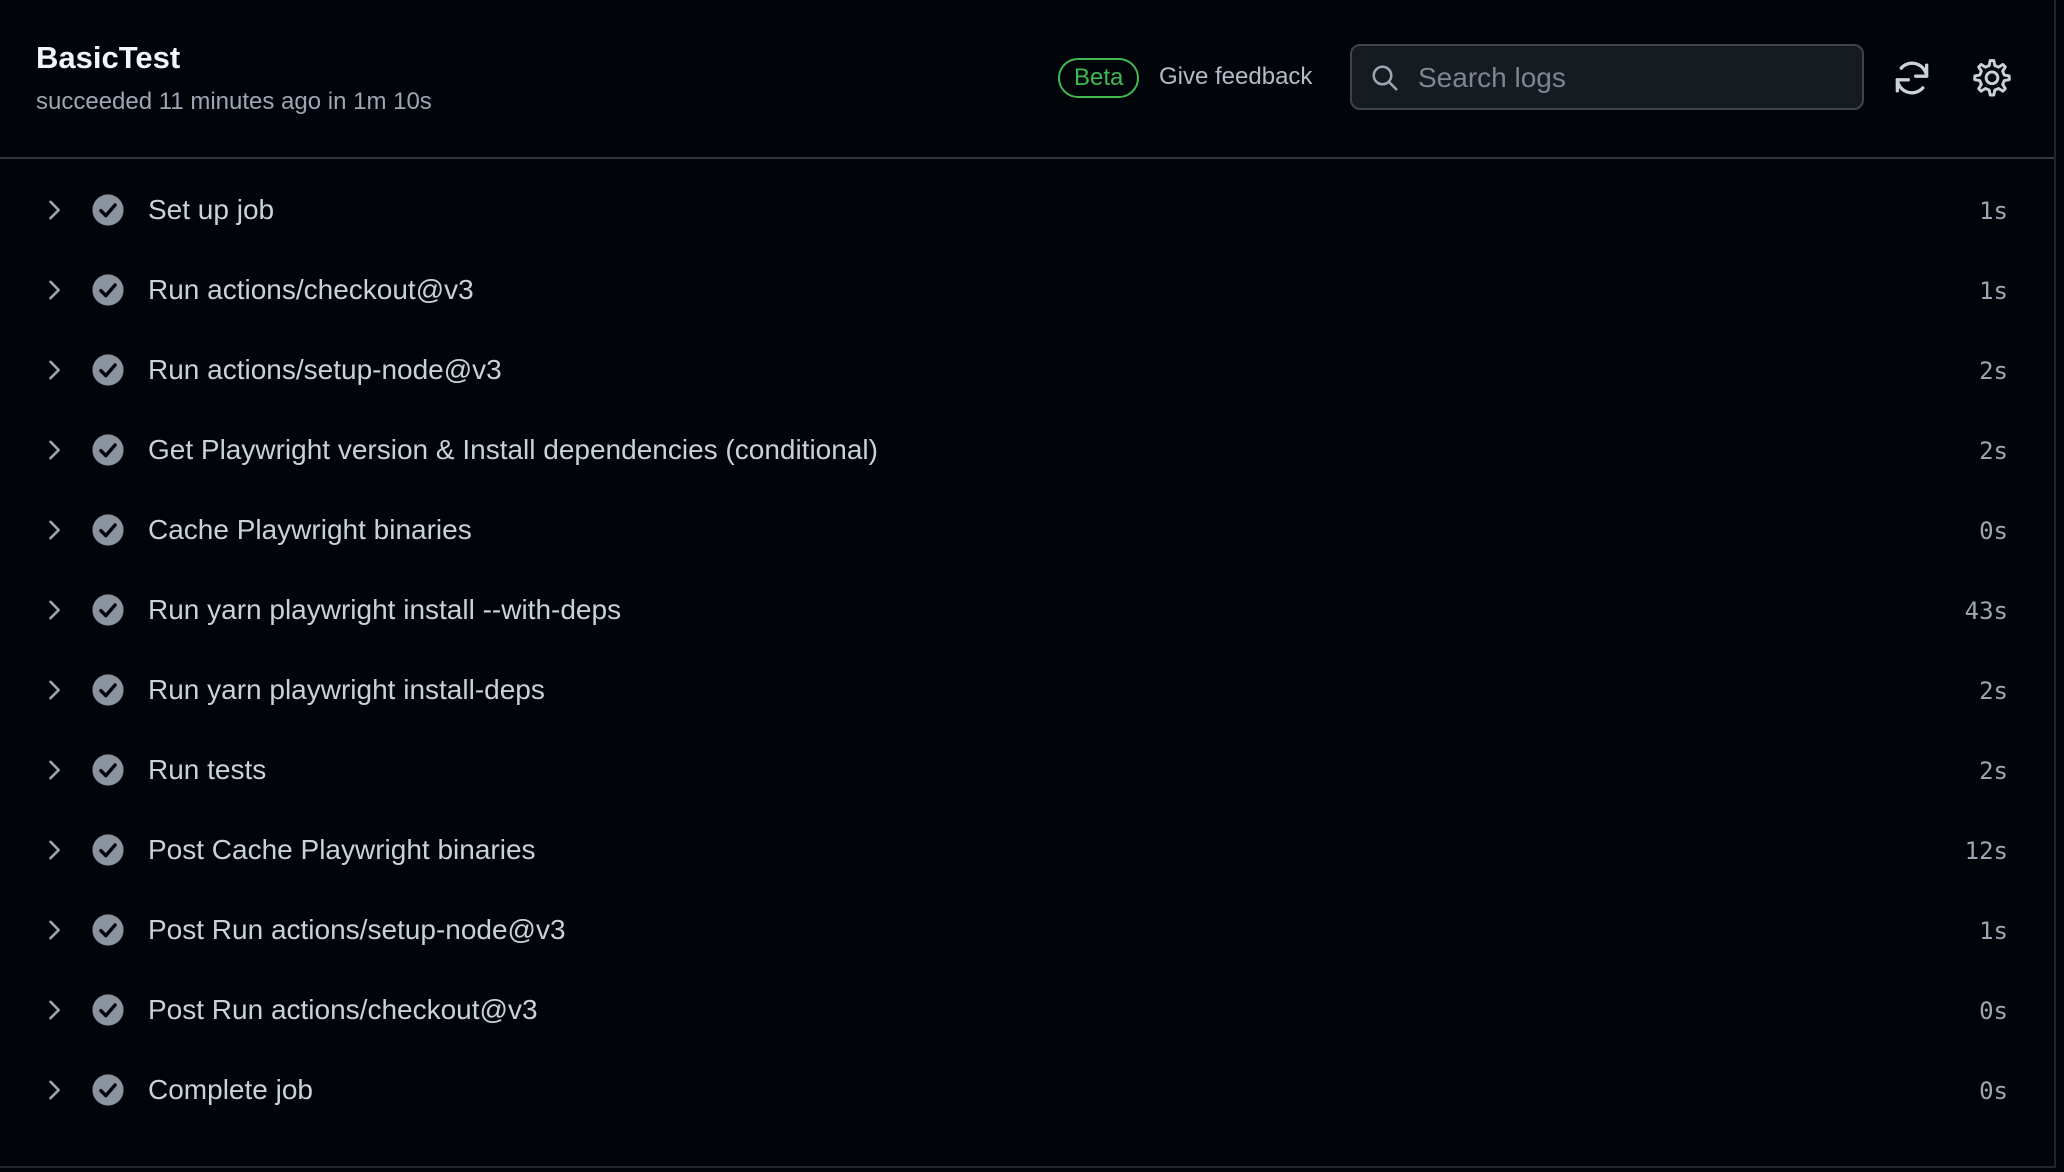 This screenshot has width=2064, height=1172. Describe the element at coordinates (1385, 78) in the screenshot. I see `search-icon` at that location.